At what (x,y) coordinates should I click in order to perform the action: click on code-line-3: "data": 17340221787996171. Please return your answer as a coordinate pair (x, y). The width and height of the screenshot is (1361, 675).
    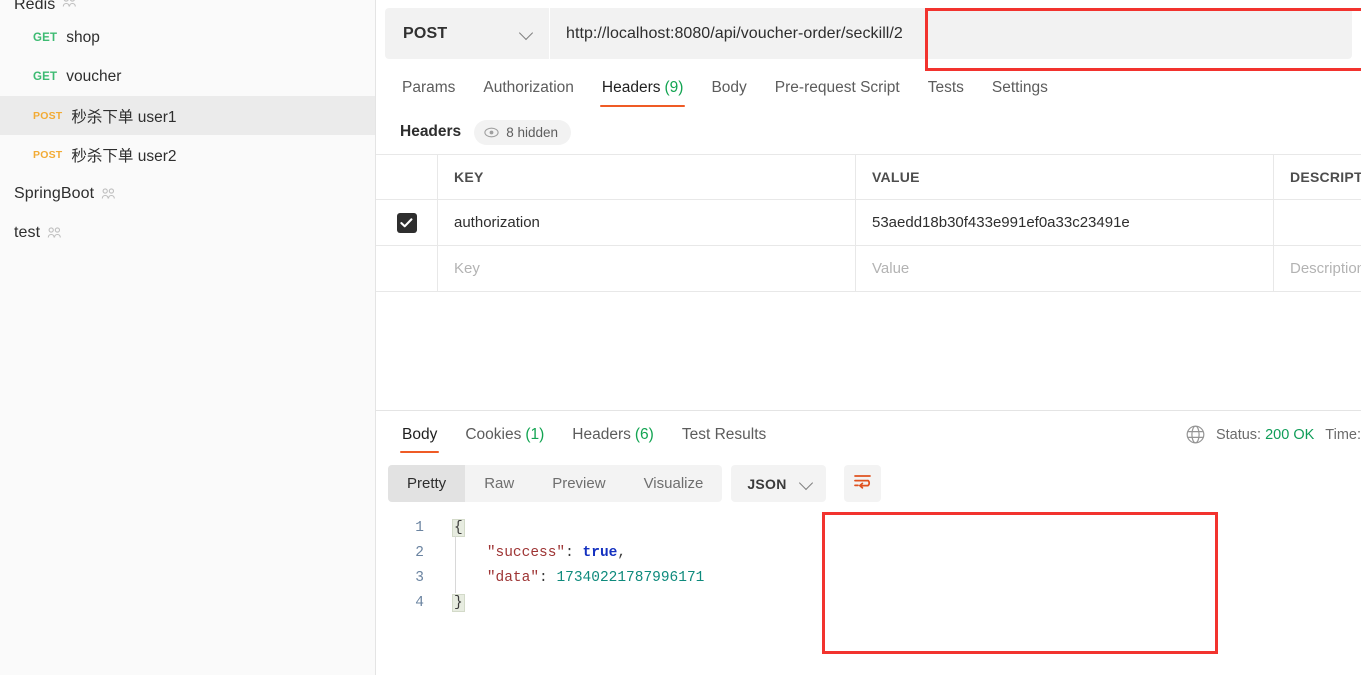
    Looking at the image, I should click on (578, 578).